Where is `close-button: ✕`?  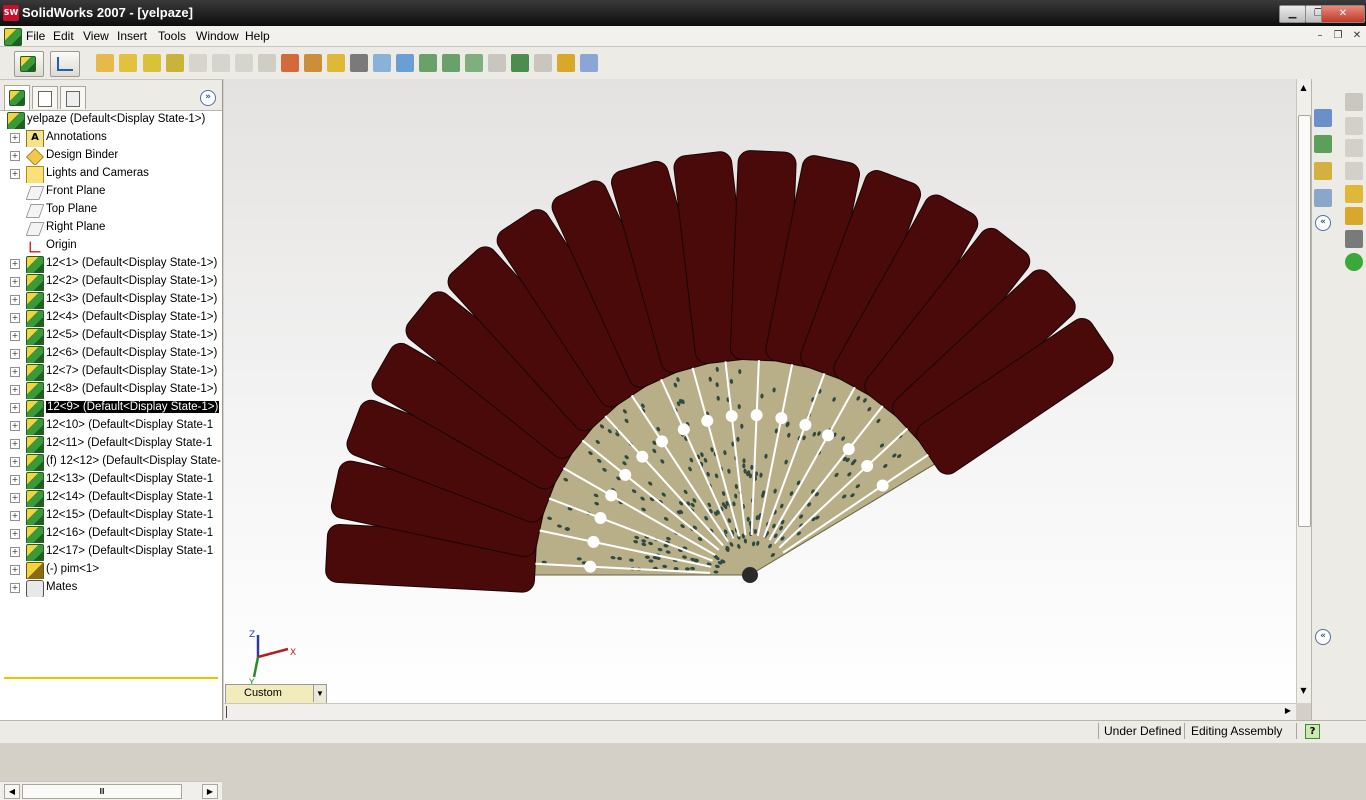
close-button: ✕ is located at coordinates (1343, 14).